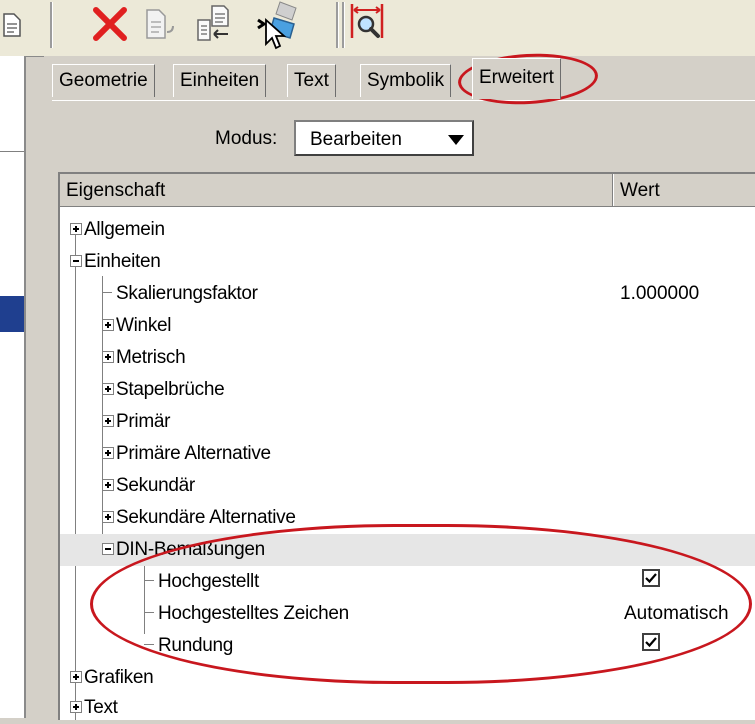  Describe the element at coordinates (12, 314) in the screenshot. I see `left-panel-selected-item` at that location.